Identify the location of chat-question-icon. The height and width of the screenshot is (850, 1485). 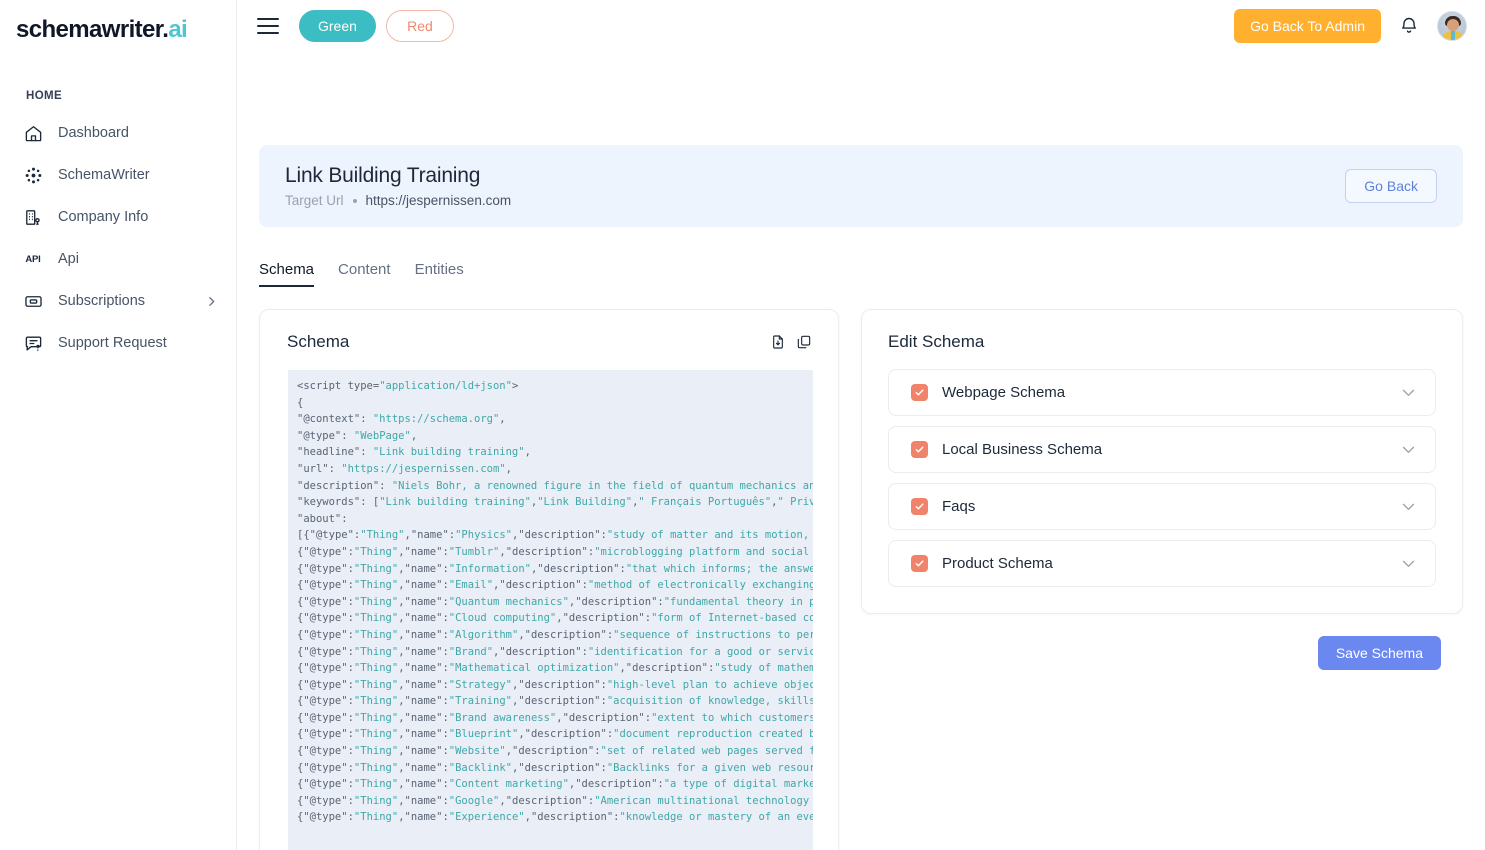
(33, 343).